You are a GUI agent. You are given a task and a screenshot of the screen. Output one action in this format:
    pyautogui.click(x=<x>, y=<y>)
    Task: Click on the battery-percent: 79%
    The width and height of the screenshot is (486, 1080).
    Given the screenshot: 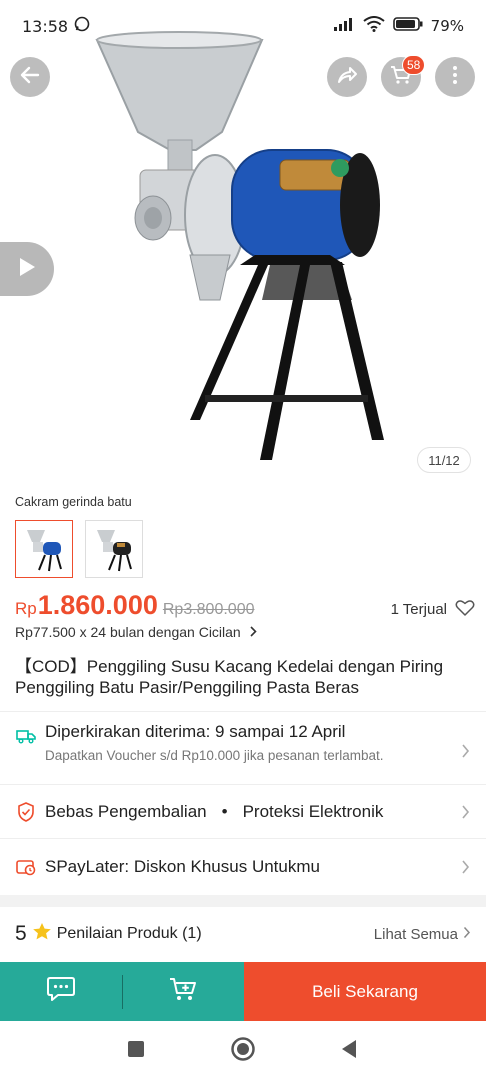 What is the action you would take?
    pyautogui.click(x=447, y=26)
    